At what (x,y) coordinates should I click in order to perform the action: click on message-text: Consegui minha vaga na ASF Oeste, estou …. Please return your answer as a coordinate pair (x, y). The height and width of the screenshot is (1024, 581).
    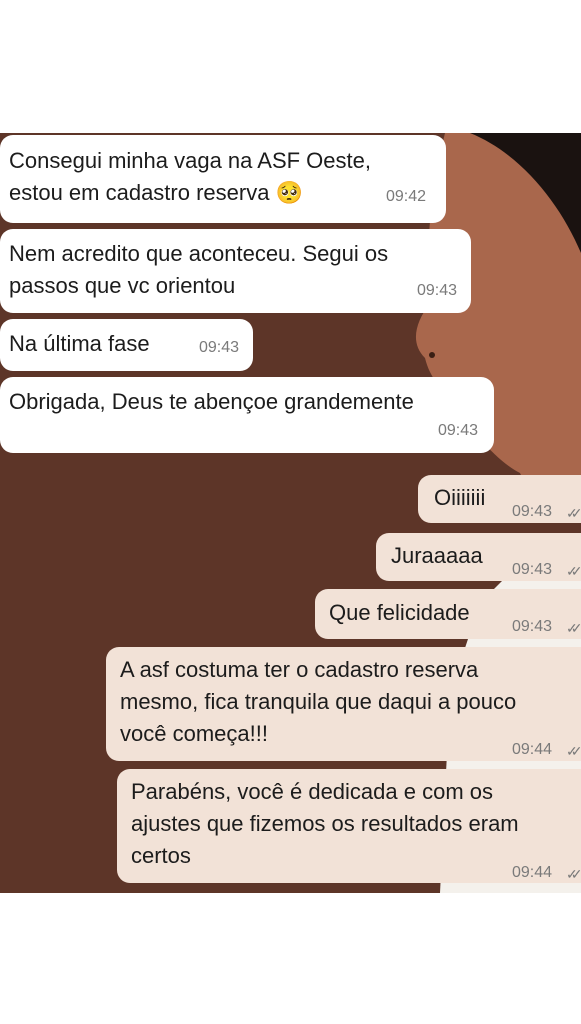
    Looking at the image, I should click on (190, 176).